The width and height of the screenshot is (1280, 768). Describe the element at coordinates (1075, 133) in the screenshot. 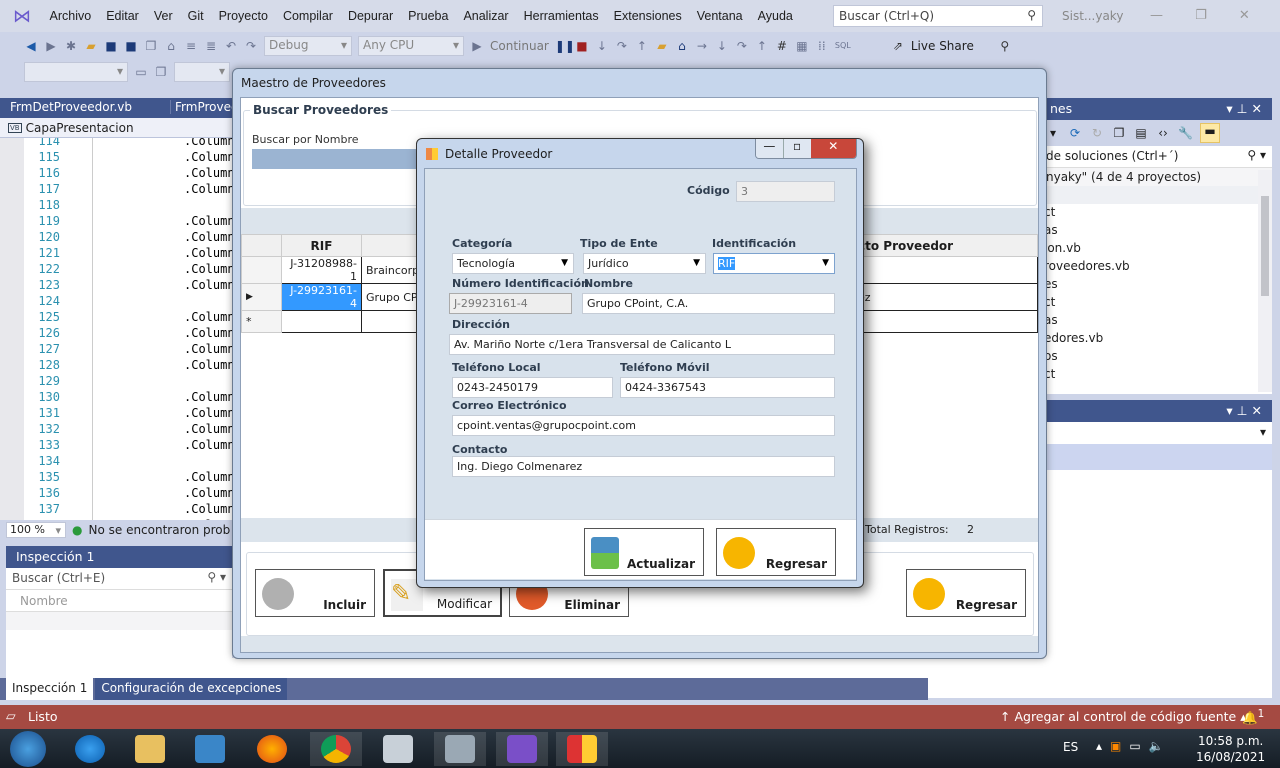

I see `sync-icon: ⟳` at that location.